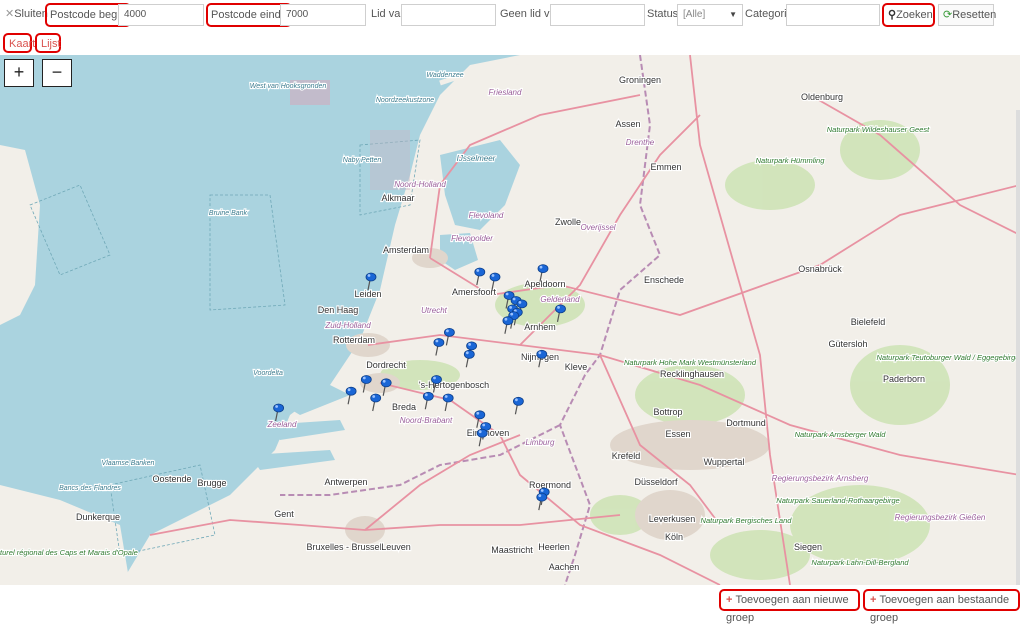 The image size is (1024, 627). What do you see at coordinates (444, 75) in the screenshot?
I see `map-label-sea: Waddenzee` at bounding box center [444, 75].